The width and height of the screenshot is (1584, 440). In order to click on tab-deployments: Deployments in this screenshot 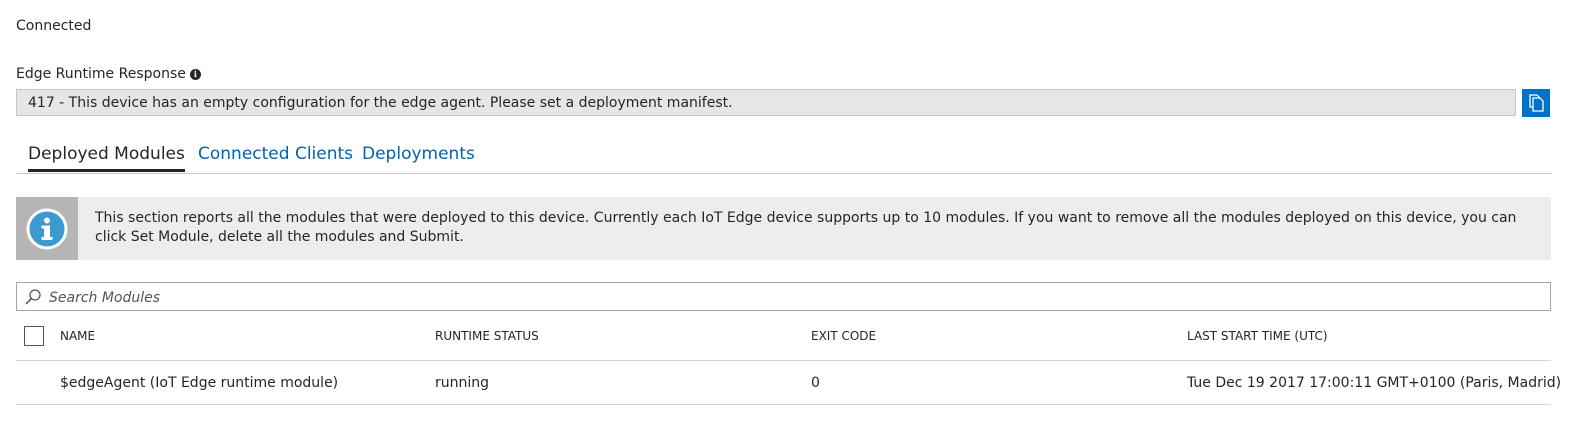, I will do `click(418, 156)`.